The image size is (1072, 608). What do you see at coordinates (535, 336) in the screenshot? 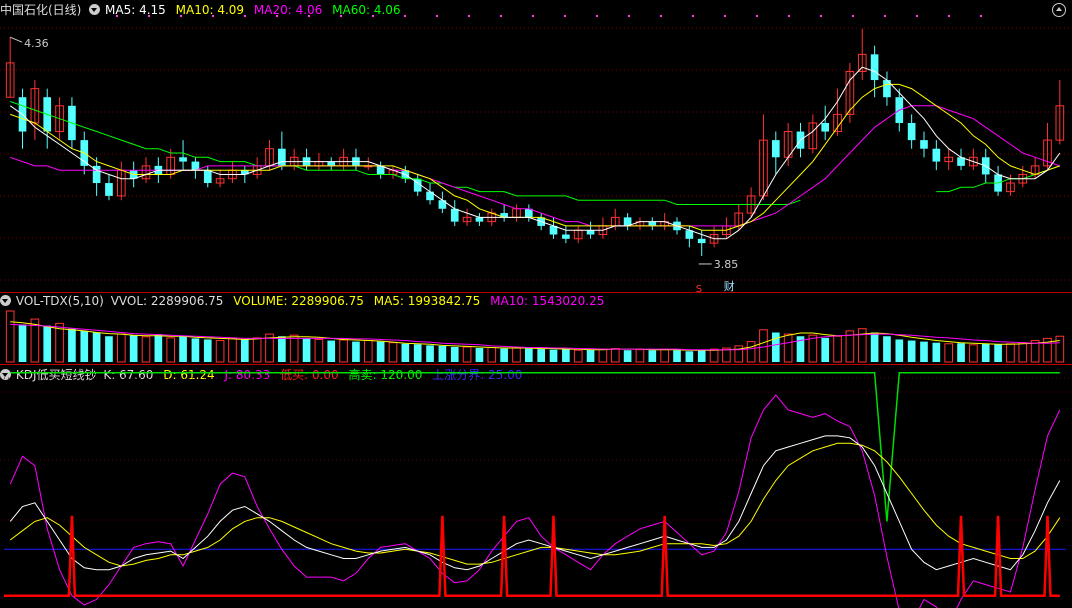
I see `volume-series` at bounding box center [535, 336].